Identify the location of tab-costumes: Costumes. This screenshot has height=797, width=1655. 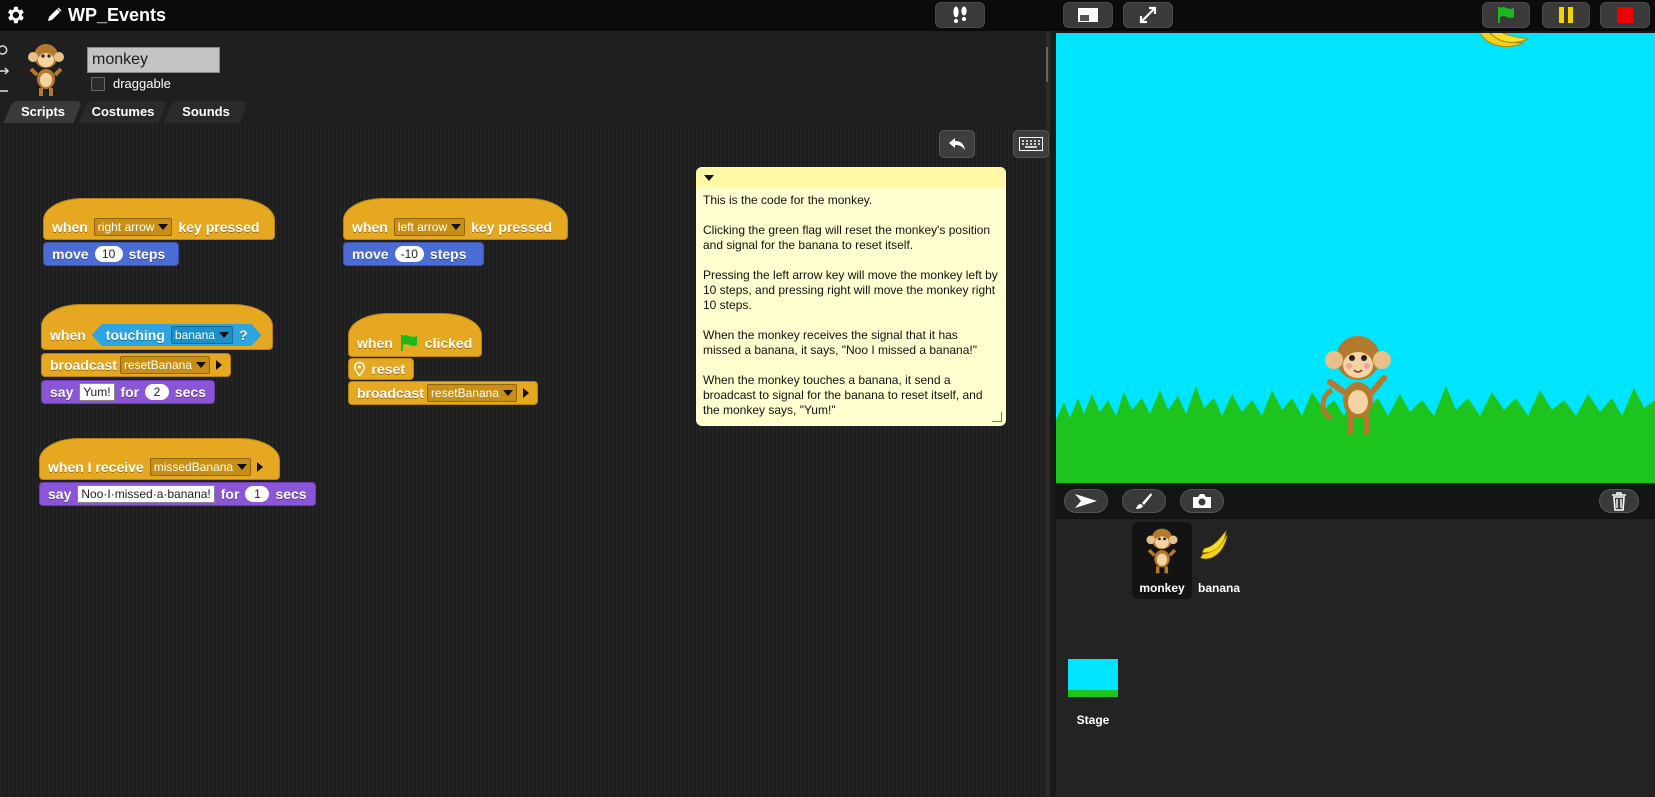
(123, 112).